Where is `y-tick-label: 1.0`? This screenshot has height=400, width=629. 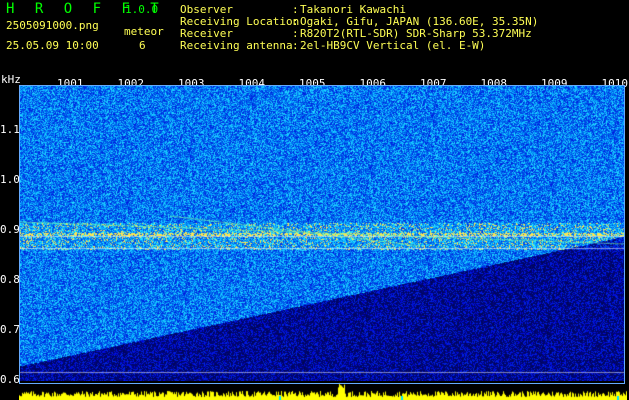 y-tick-label: 1.0 is located at coordinates (10, 179).